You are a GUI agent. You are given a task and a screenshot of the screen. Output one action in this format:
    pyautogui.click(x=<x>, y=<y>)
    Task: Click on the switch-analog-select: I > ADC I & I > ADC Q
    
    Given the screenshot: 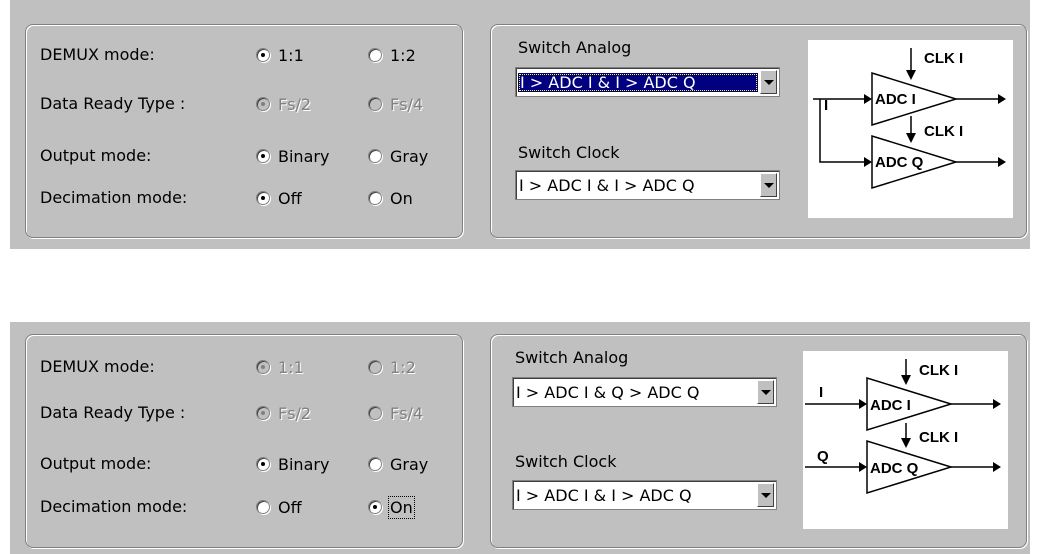 What is the action you would take?
    pyautogui.click(x=647, y=82)
    